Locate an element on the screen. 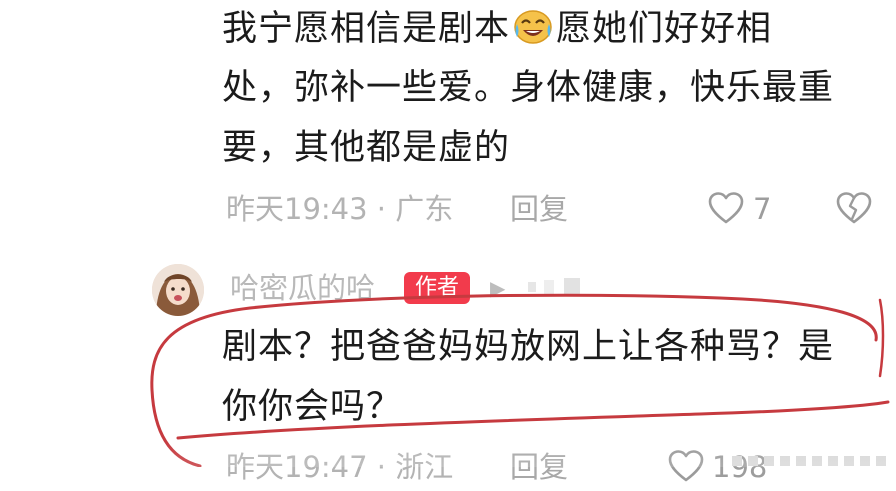  crying-laughing-emoji-icon is located at coordinates (533, 26).